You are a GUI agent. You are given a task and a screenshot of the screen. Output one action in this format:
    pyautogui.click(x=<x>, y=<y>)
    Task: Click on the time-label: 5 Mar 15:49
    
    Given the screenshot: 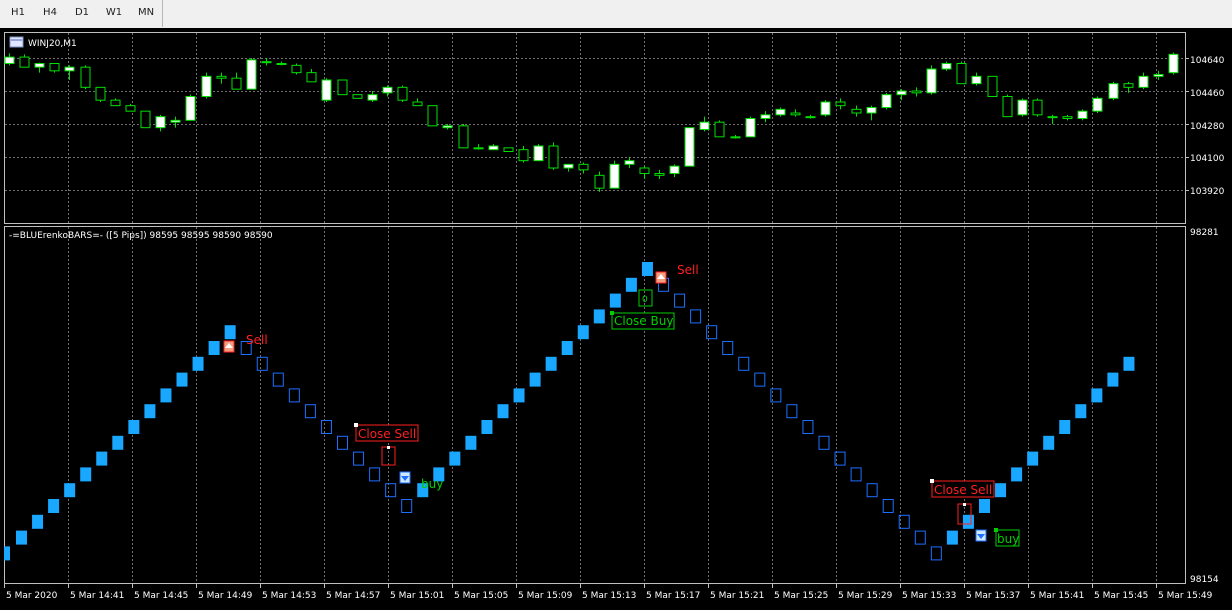 What is the action you would take?
    pyautogui.click(x=1185, y=596)
    